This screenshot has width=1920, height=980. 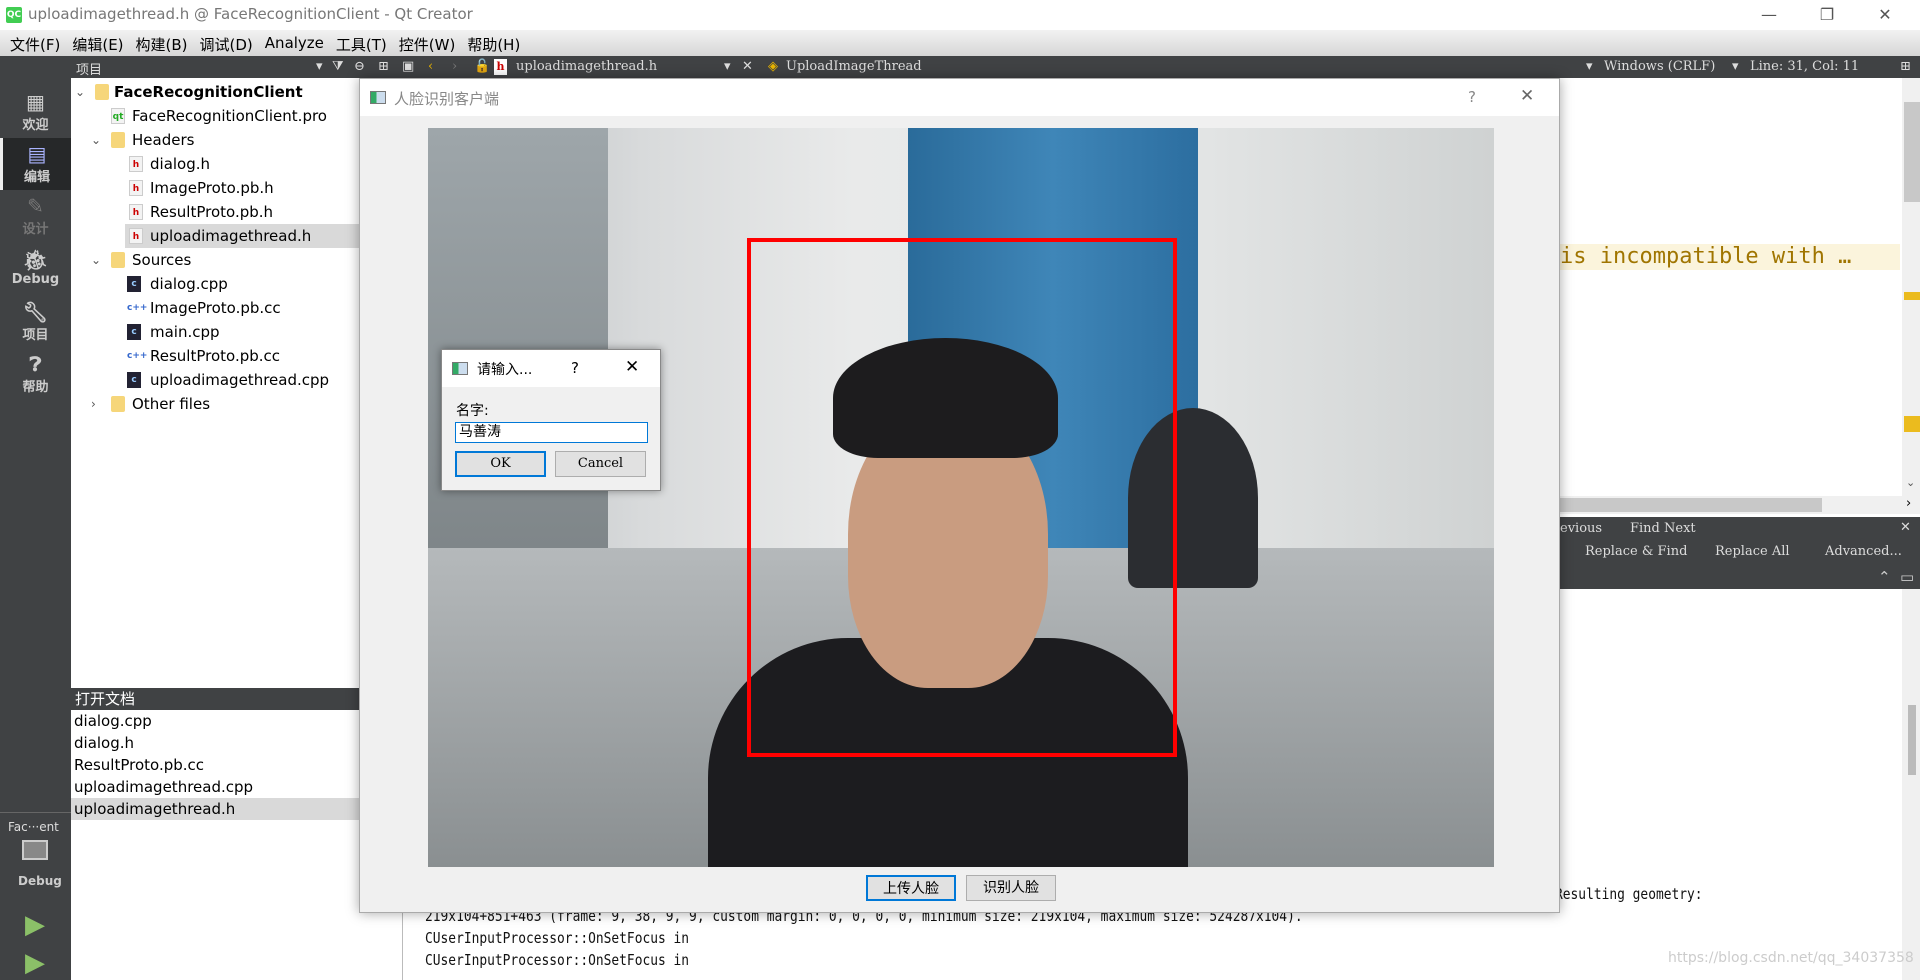 I want to click on back-icon: ‹, so click(x=430, y=66).